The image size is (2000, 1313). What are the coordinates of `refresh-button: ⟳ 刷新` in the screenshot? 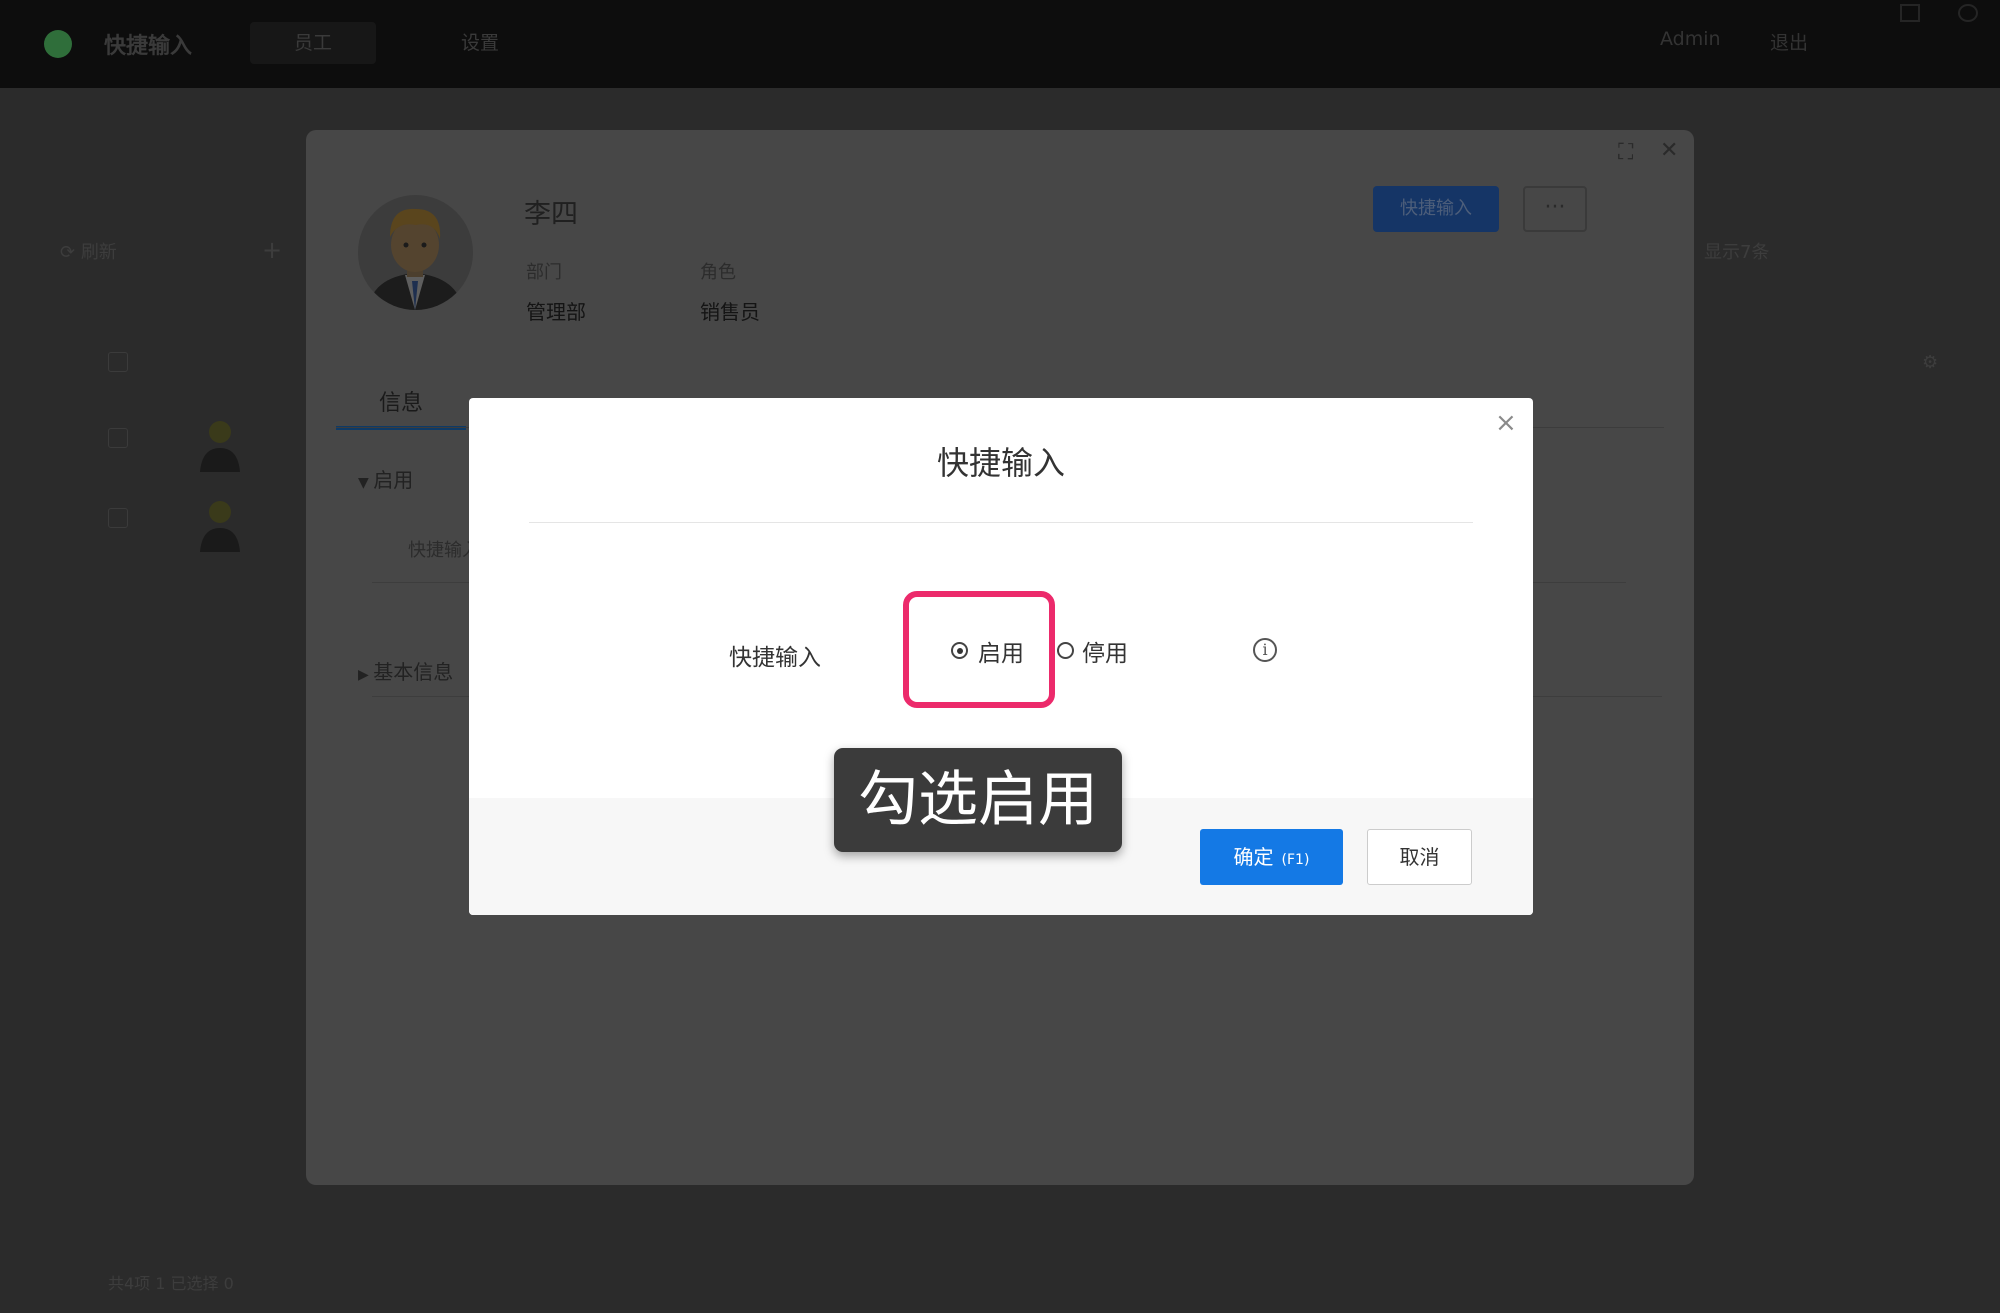 It's located at (88, 251).